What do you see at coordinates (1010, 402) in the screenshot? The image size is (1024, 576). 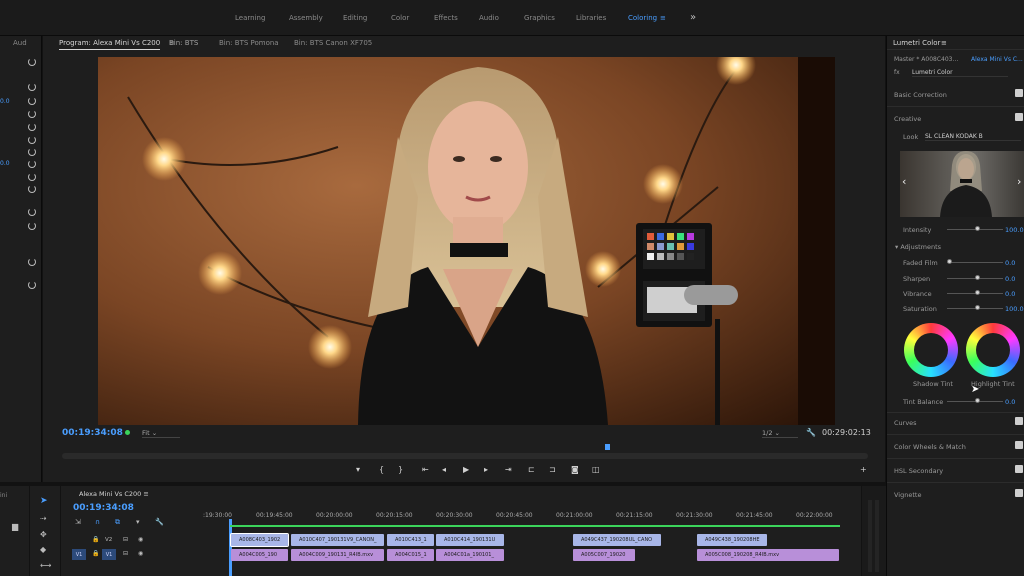 I see `tint-balance-value: 0.0` at bounding box center [1010, 402].